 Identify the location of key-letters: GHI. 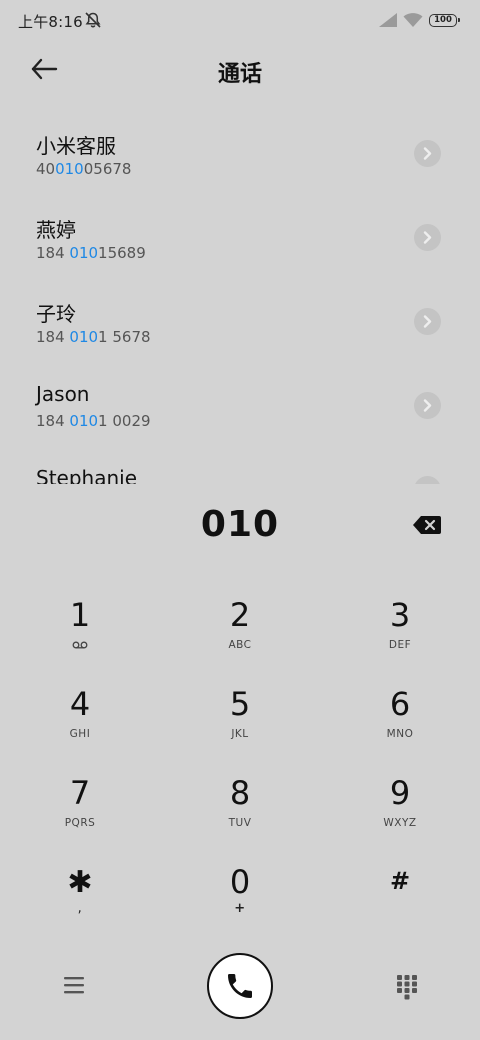
(80, 734).